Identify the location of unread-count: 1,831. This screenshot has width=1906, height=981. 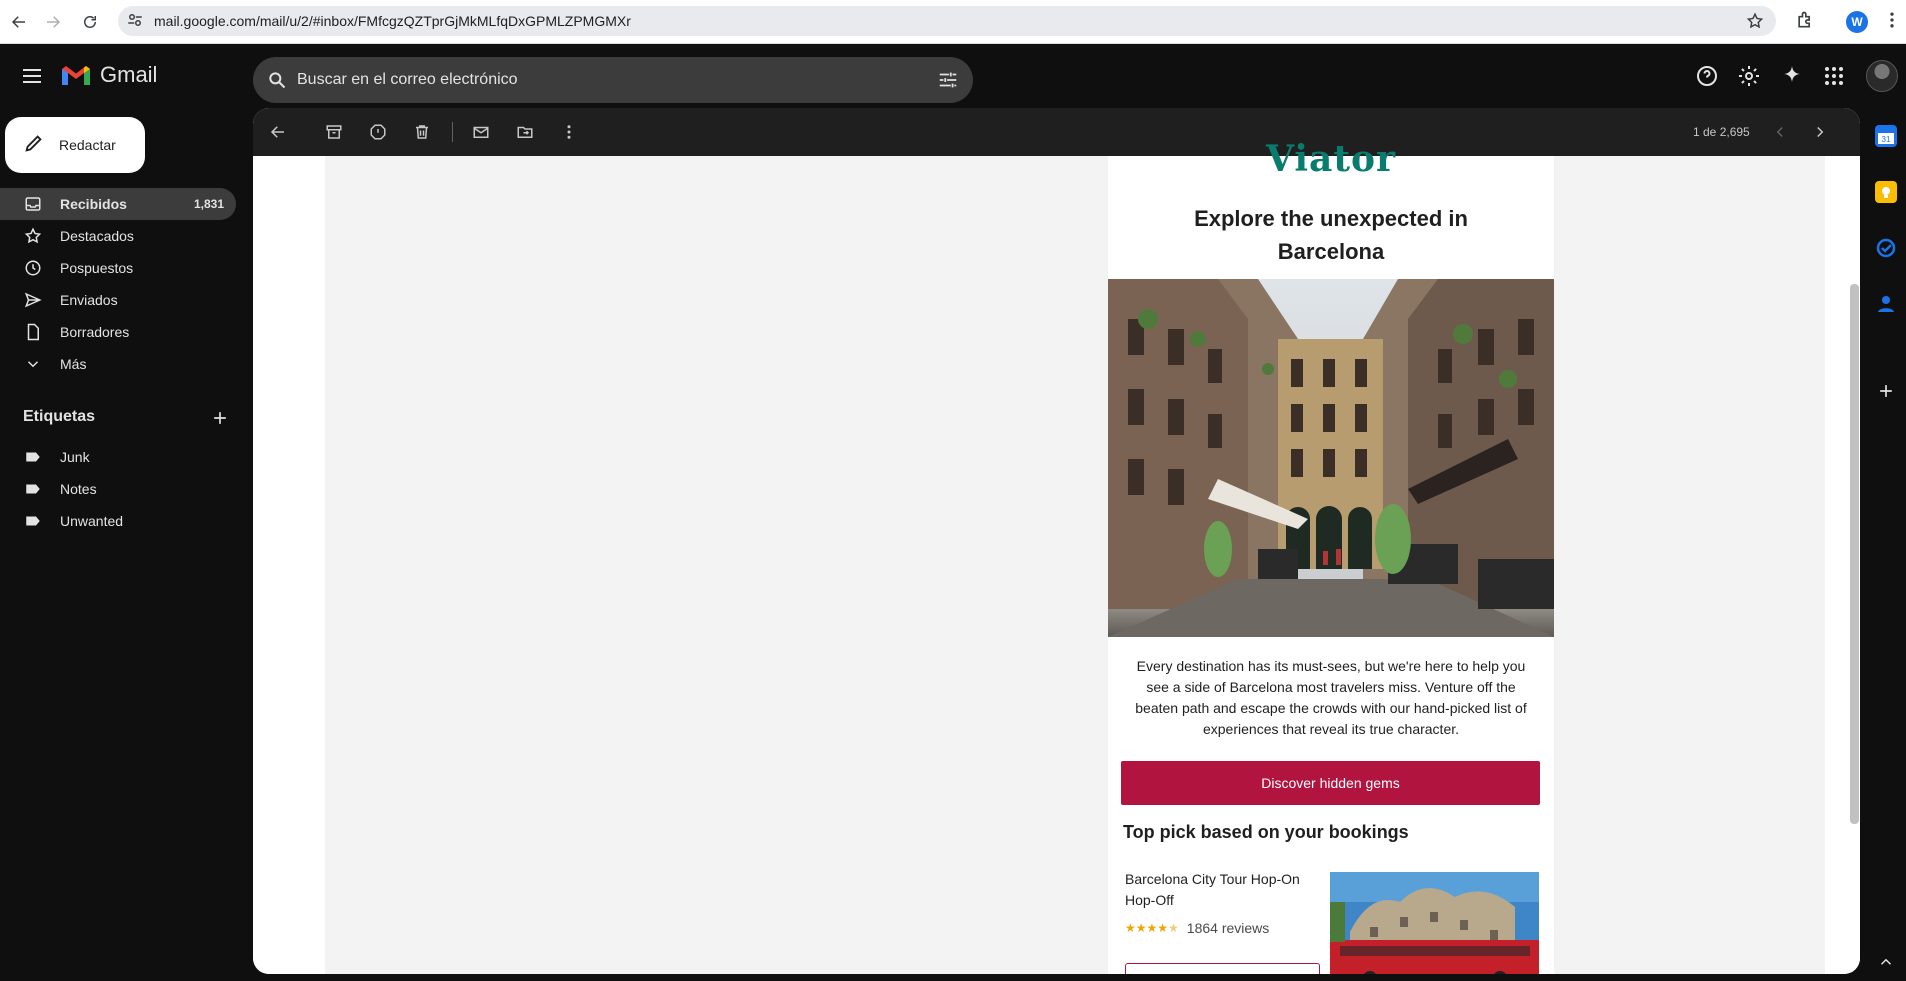
(208, 204).